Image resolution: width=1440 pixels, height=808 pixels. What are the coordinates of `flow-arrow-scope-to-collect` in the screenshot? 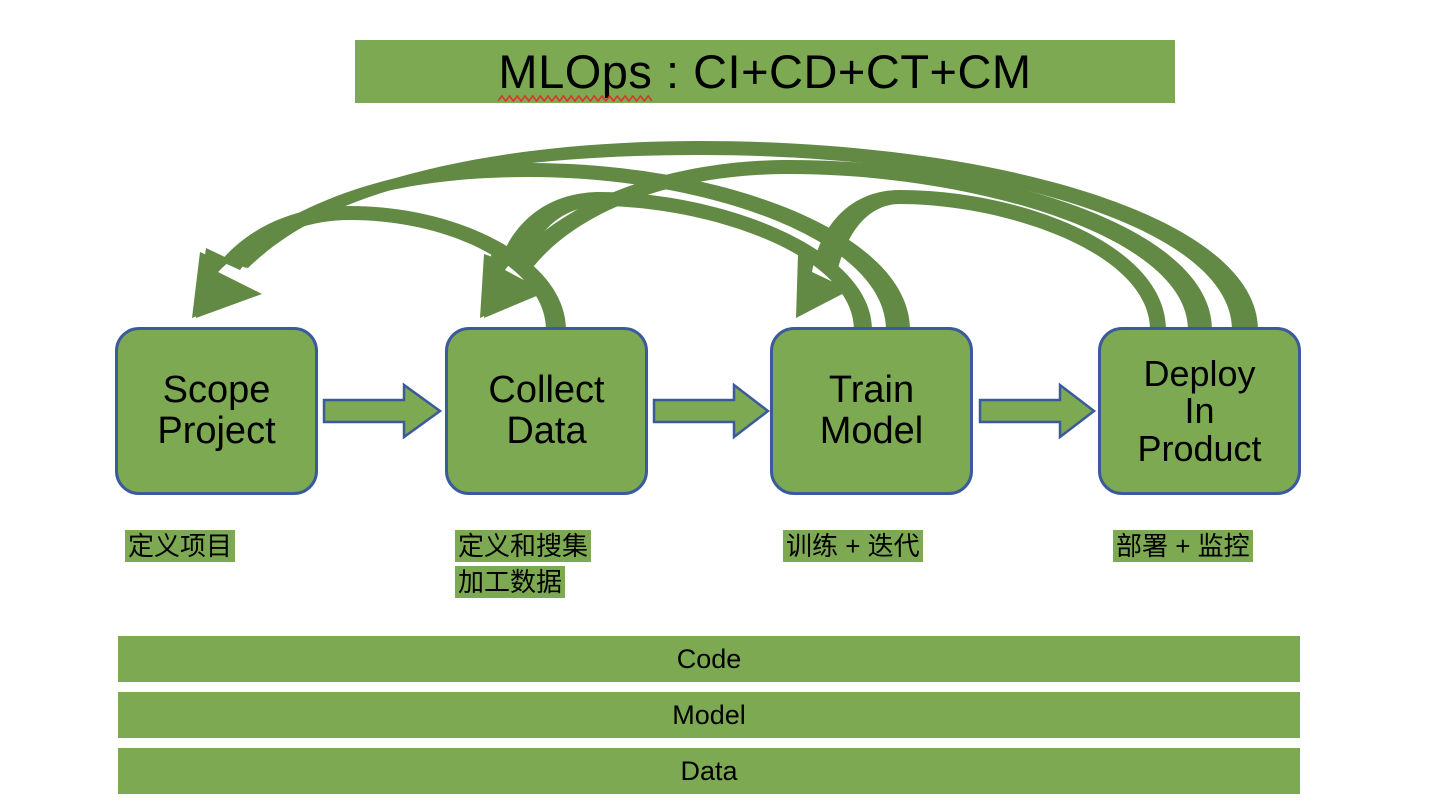 It's located at (382, 411).